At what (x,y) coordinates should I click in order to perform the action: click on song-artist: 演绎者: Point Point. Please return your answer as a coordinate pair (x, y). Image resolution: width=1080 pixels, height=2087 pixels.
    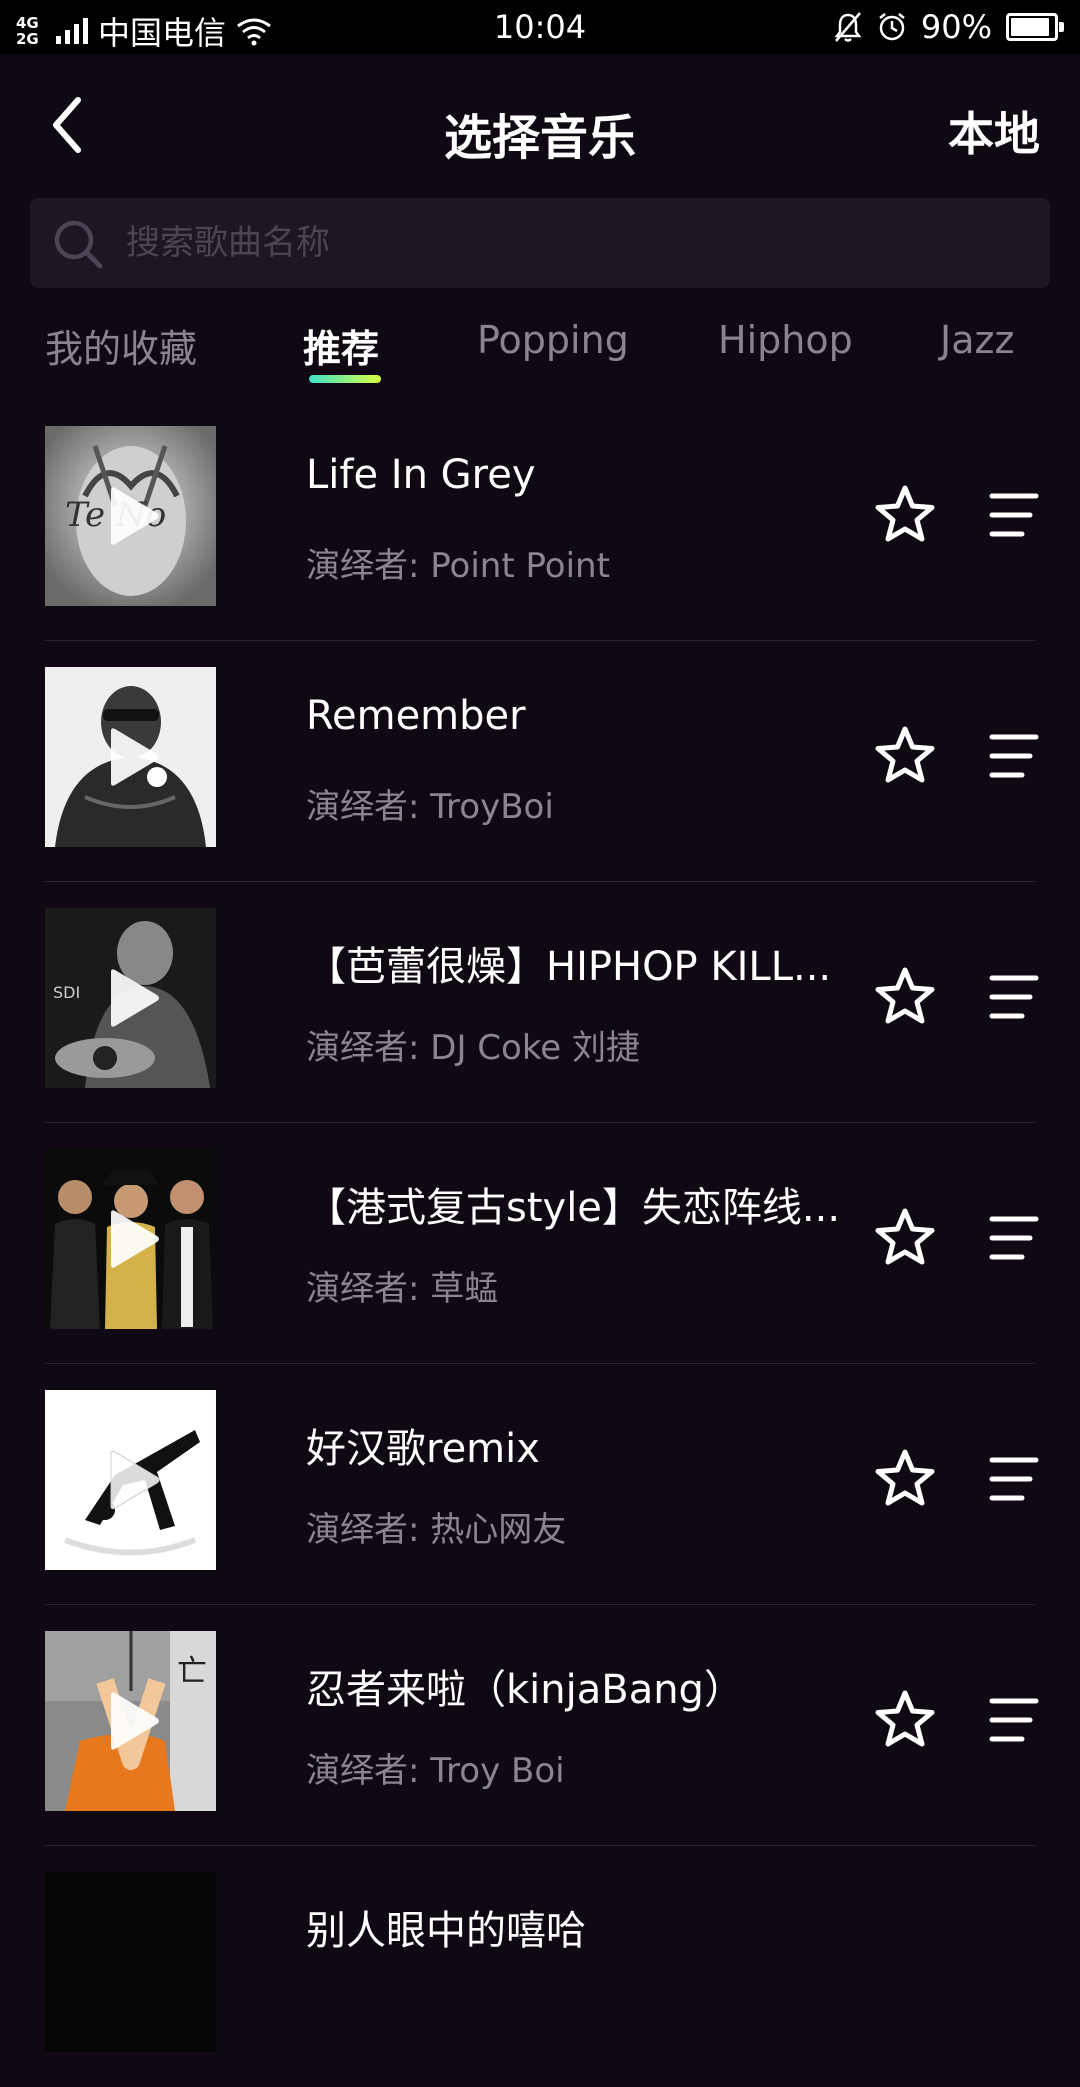
    Looking at the image, I should click on (458, 566).